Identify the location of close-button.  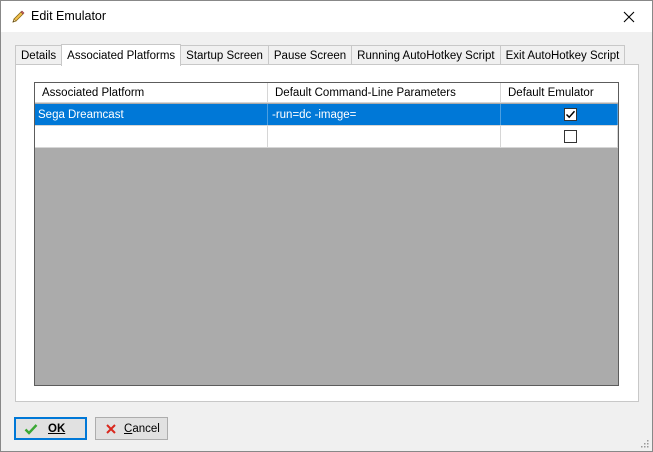
(629, 16).